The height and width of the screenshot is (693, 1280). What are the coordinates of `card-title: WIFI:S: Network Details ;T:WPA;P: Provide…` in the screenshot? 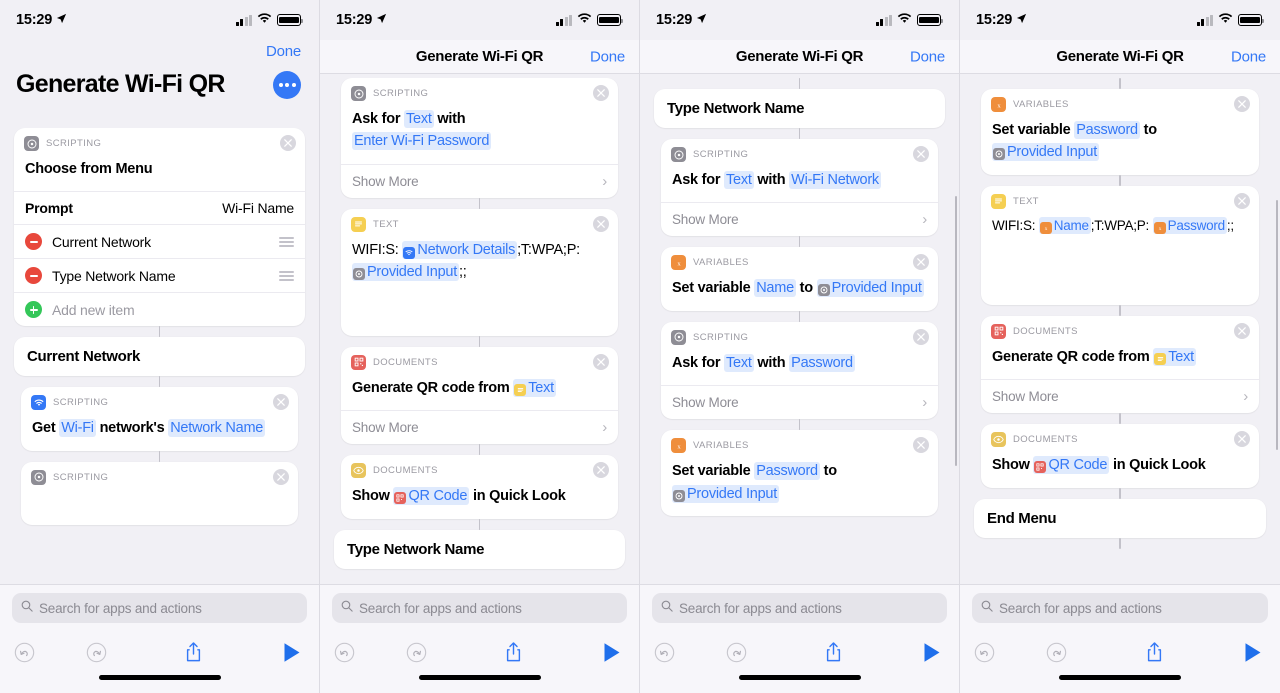 It's located at (479, 285).